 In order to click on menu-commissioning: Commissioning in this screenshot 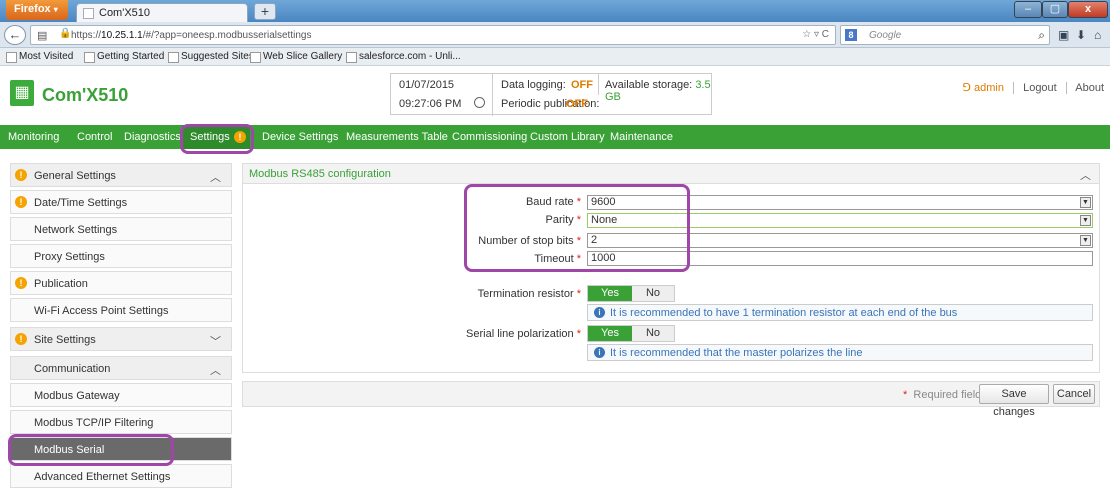, I will do `click(489, 137)`.